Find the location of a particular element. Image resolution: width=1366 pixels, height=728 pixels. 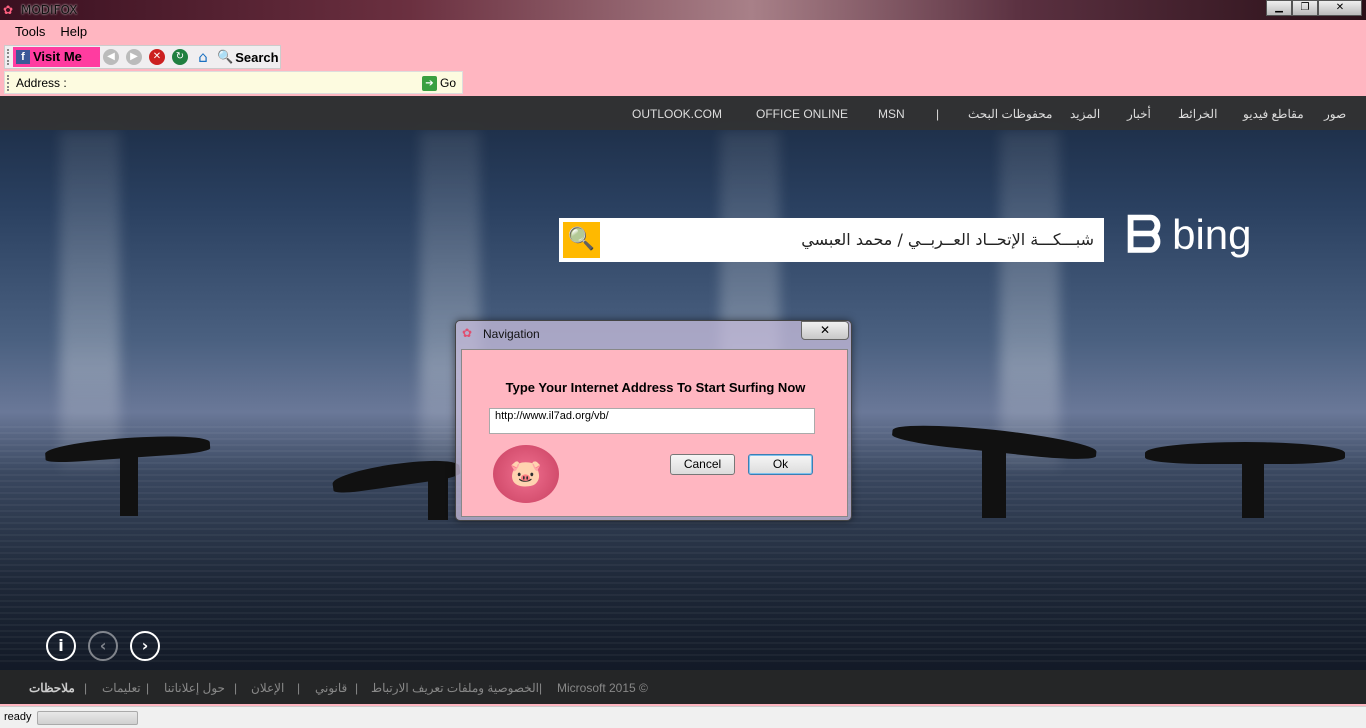

facebook-icon: f is located at coordinates (23, 57).